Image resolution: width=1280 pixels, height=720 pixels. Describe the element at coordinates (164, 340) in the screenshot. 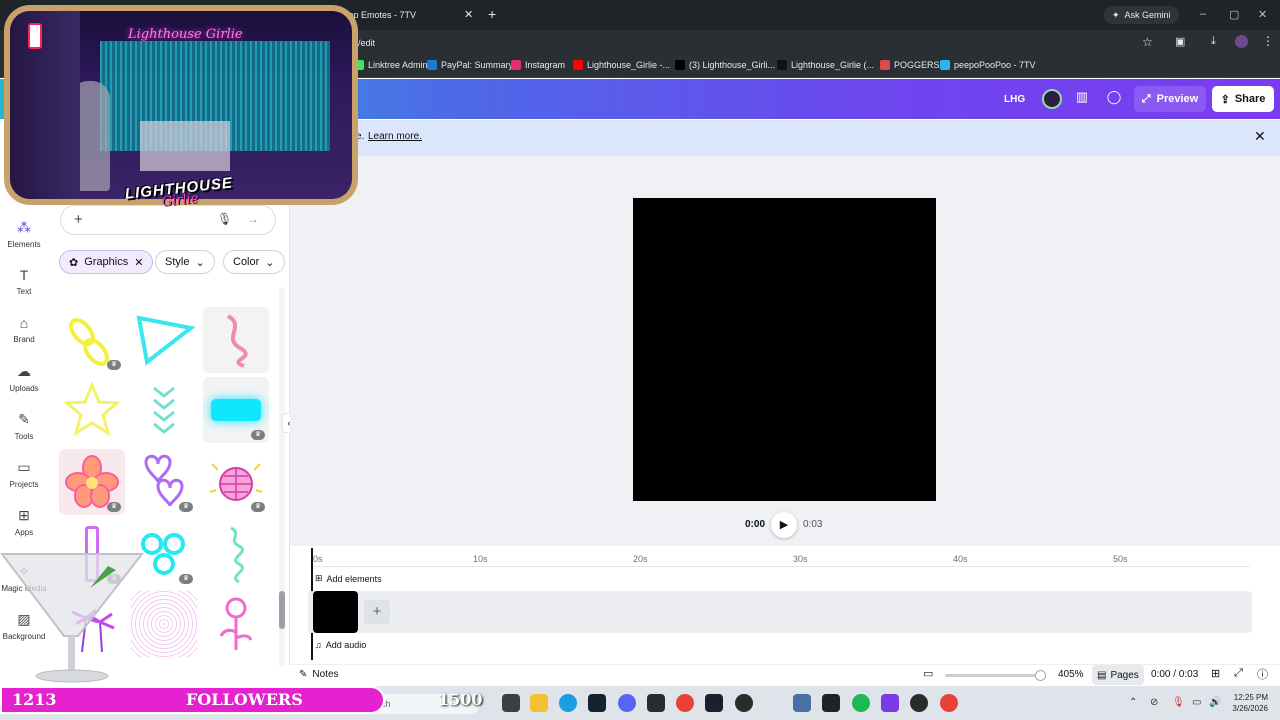

I see `graphic-tile-cyan-triangle` at that location.